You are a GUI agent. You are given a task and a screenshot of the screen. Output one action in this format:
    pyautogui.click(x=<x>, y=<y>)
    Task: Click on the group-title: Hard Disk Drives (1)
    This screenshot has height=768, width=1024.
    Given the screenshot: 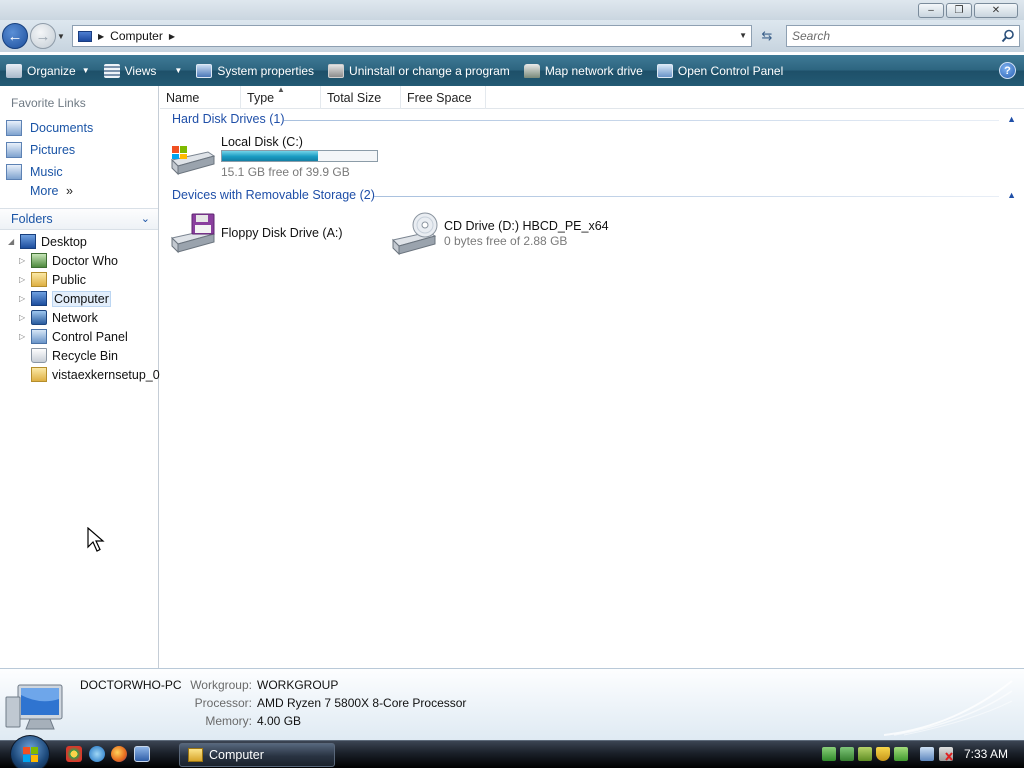 What is the action you would take?
    pyautogui.click(x=228, y=119)
    